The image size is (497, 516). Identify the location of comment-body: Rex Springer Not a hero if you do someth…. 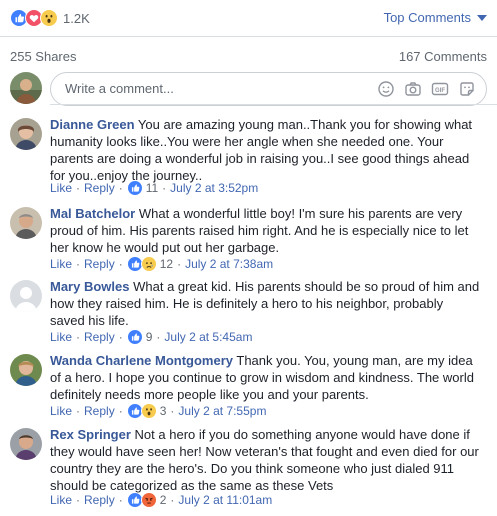
(265, 460).